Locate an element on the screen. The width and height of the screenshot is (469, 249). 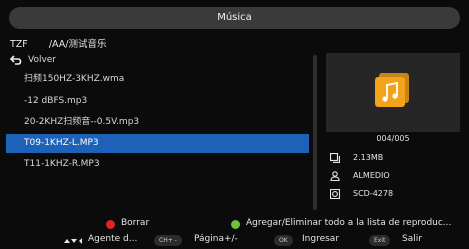
list-item-label: 20-2KHZ扫频音--0.5V.mp3 is located at coordinates (82, 122).